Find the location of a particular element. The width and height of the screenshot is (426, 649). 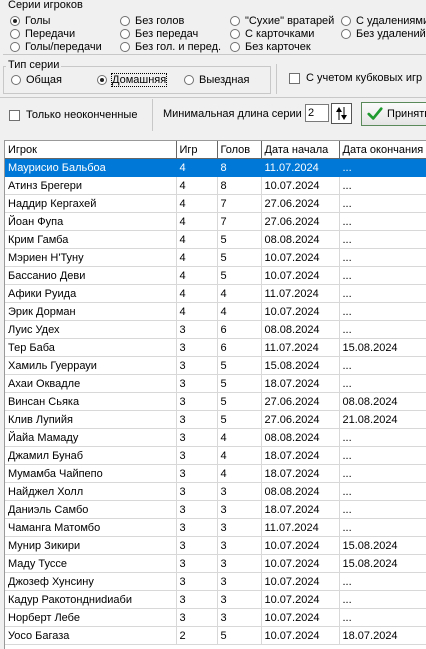

radio-overall-indicator is located at coordinates (16, 80).